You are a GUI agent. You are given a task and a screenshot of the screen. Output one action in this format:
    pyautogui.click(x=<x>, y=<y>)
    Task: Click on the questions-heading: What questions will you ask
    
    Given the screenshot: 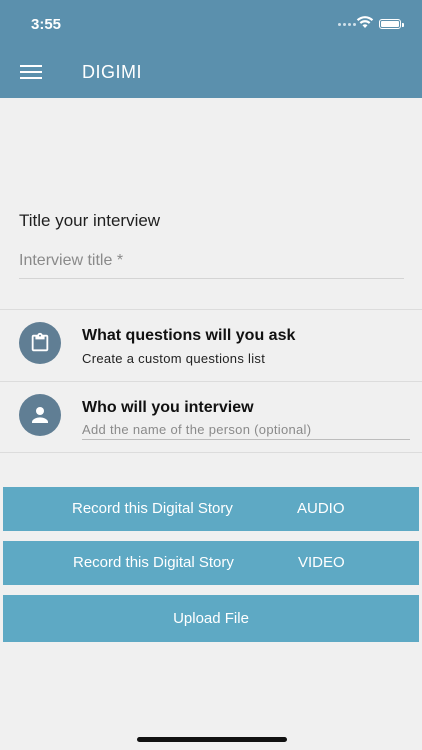 What is the action you would take?
    pyautogui.click(x=189, y=335)
    